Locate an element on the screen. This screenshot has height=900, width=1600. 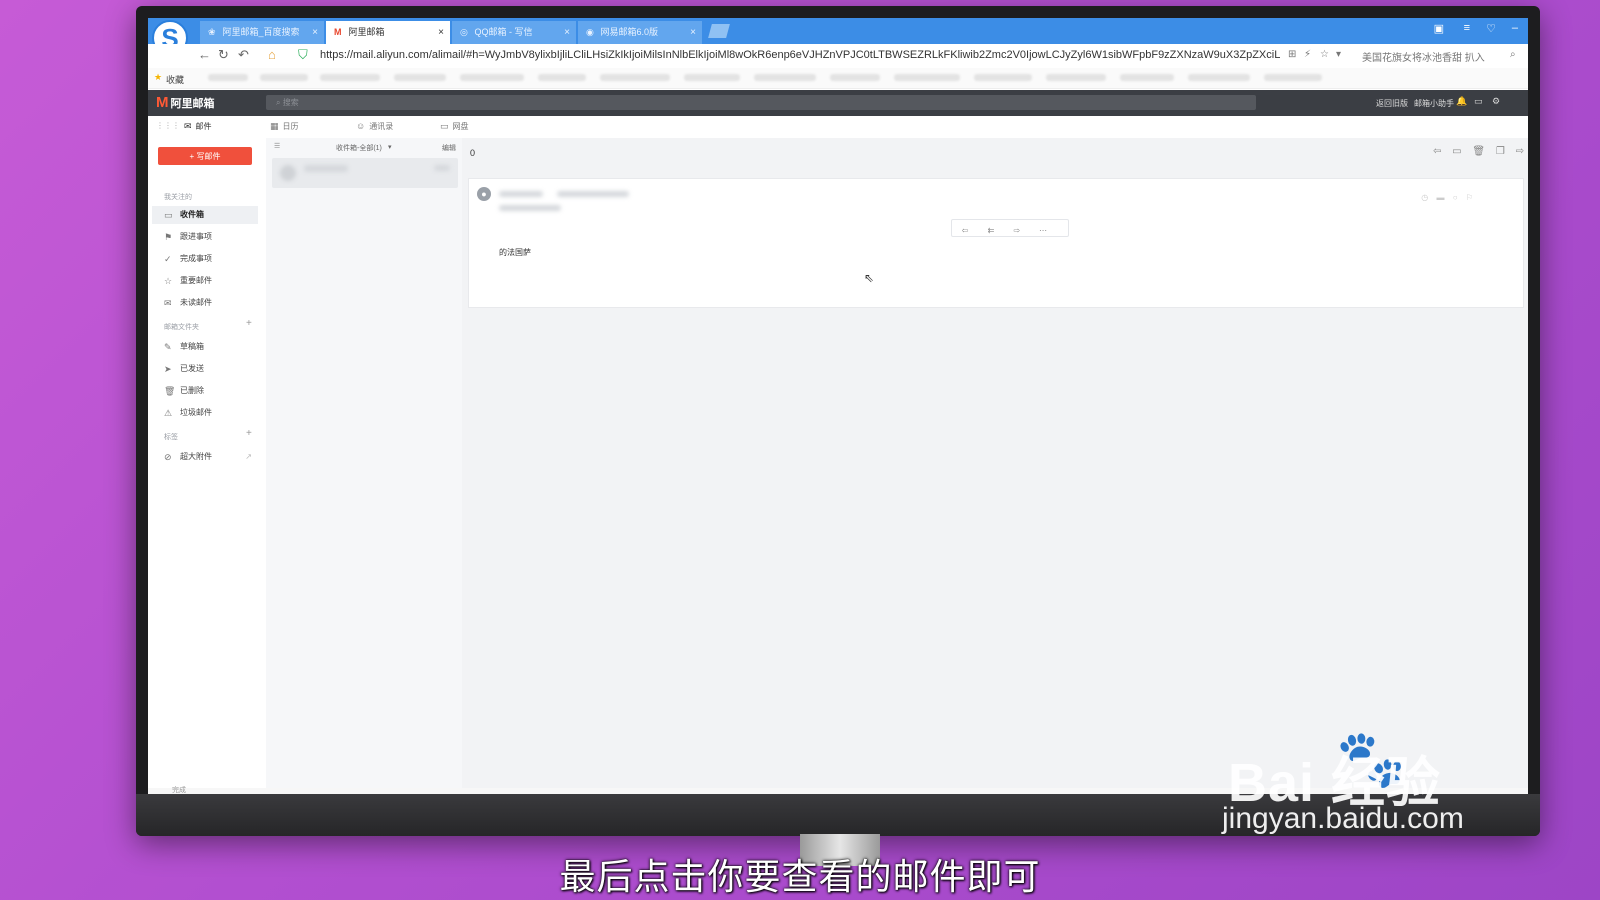
minimize-icon: – is located at coordinates (1515, 28).